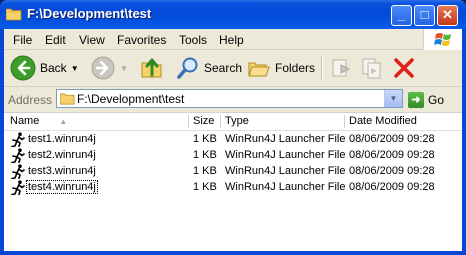 This screenshot has width=466, height=255. I want to click on column-header-name: Name ▲, so click(38, 121).